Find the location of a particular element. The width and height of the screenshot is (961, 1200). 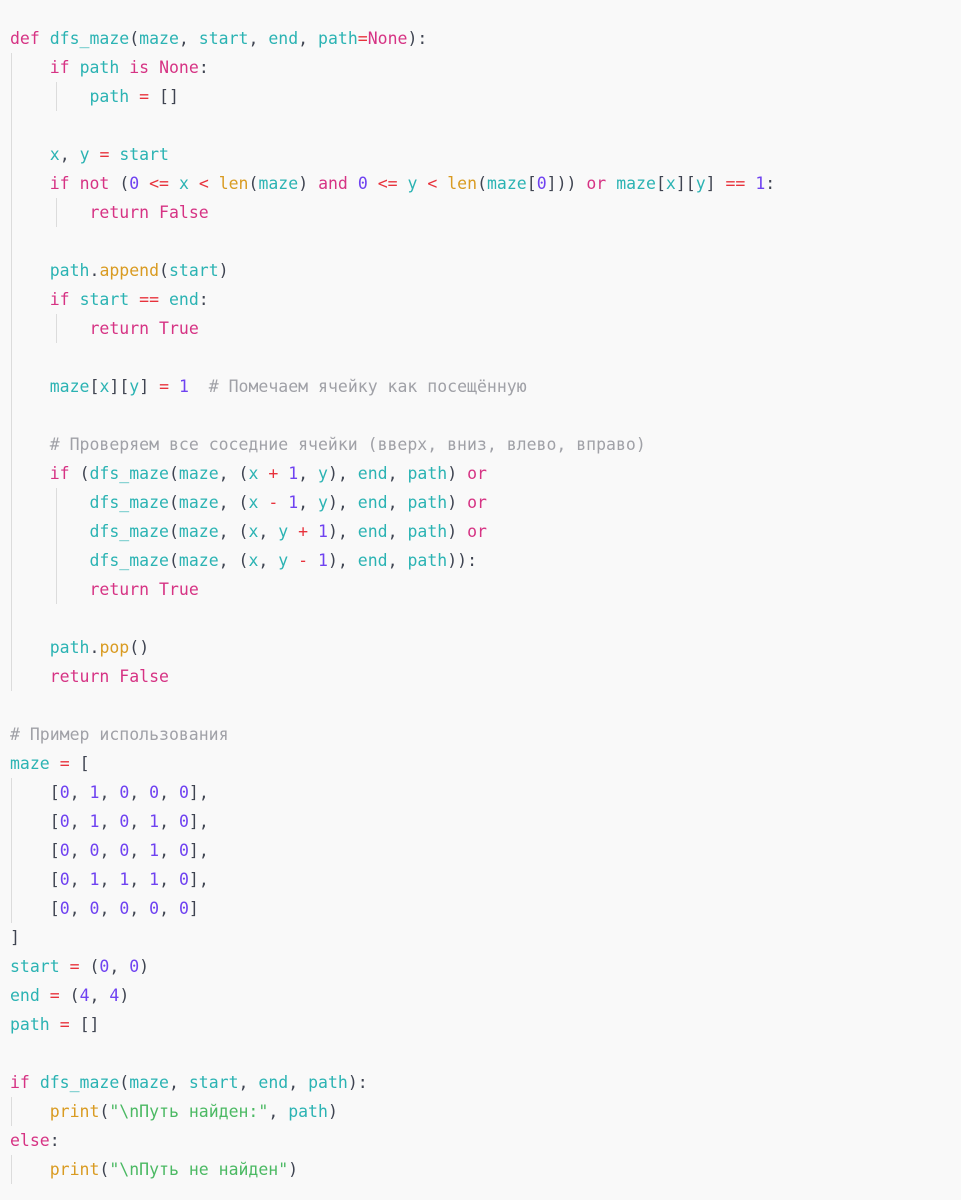

code-line: path.append(start) is located at coordinates (480, 270).